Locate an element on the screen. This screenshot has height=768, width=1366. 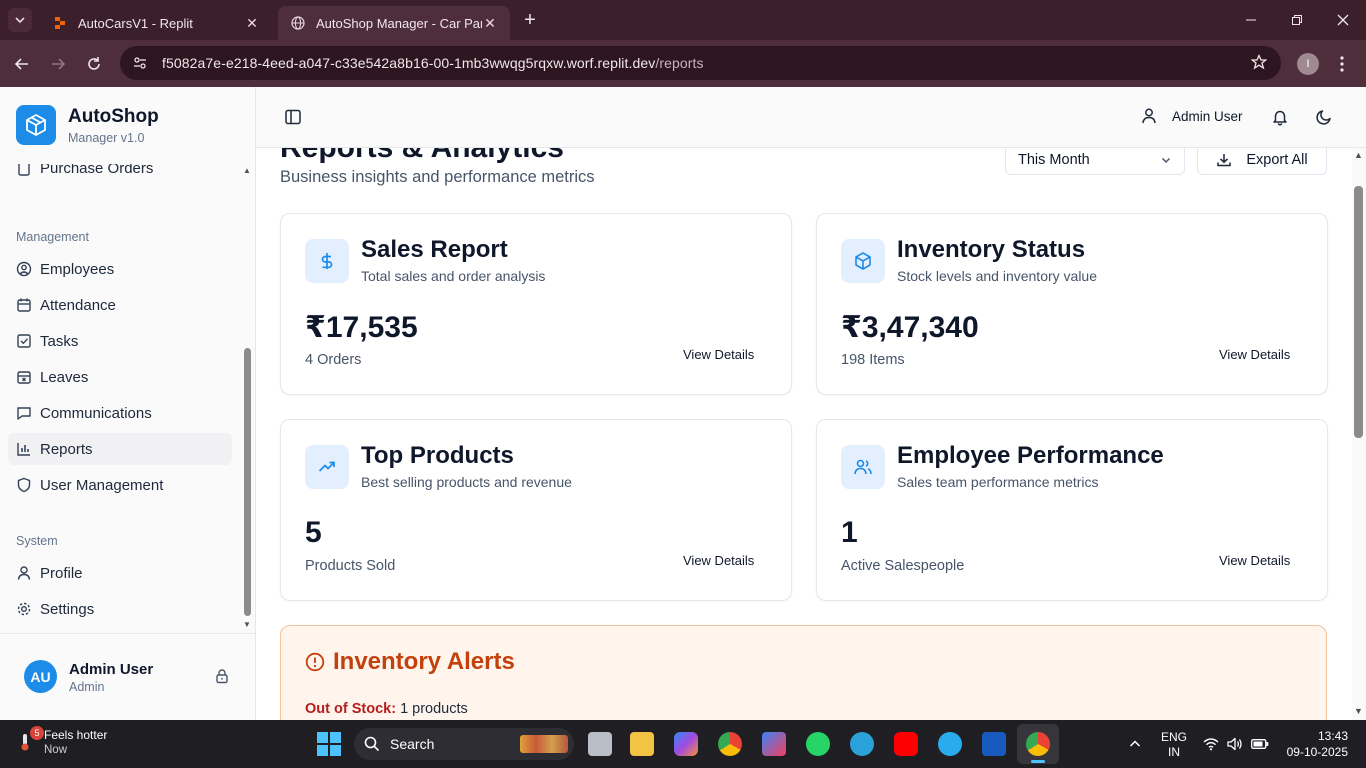
sidebar-item-communications: Communications is located at coordinates (120, 413).